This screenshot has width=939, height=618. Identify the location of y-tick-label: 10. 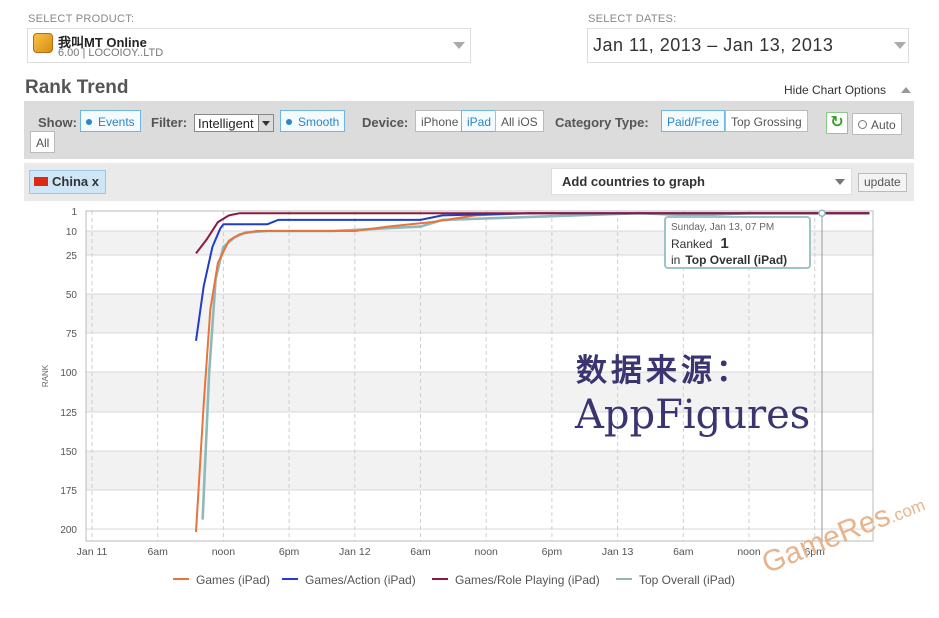
(72, 232).